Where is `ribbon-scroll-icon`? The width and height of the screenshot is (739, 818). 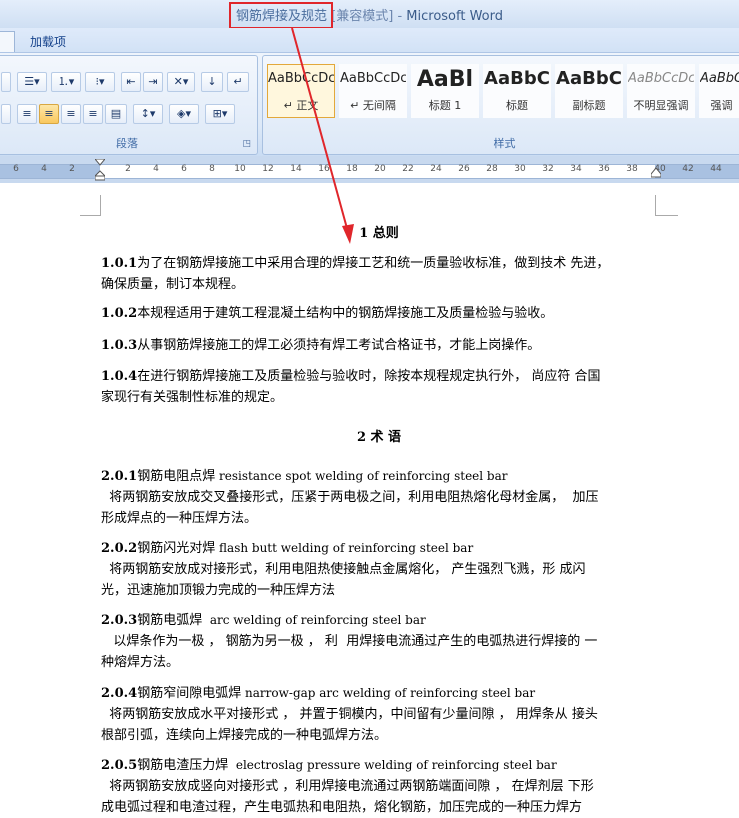
ribbon-scroll-icon is located at coordinates (6, 82).